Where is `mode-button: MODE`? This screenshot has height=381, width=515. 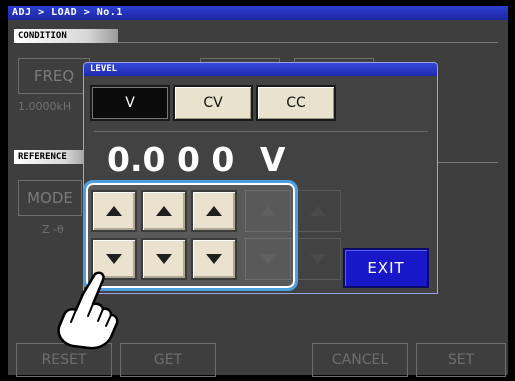 mode-button: MODE is located at coordinates (50, 198).